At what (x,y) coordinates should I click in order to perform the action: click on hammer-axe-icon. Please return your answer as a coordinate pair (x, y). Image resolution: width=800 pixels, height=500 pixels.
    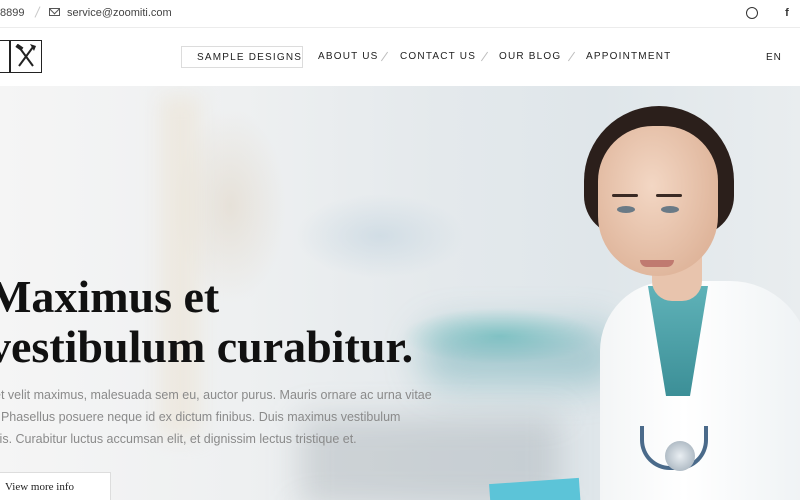
    Looking at the image, I should click on (25, 55).